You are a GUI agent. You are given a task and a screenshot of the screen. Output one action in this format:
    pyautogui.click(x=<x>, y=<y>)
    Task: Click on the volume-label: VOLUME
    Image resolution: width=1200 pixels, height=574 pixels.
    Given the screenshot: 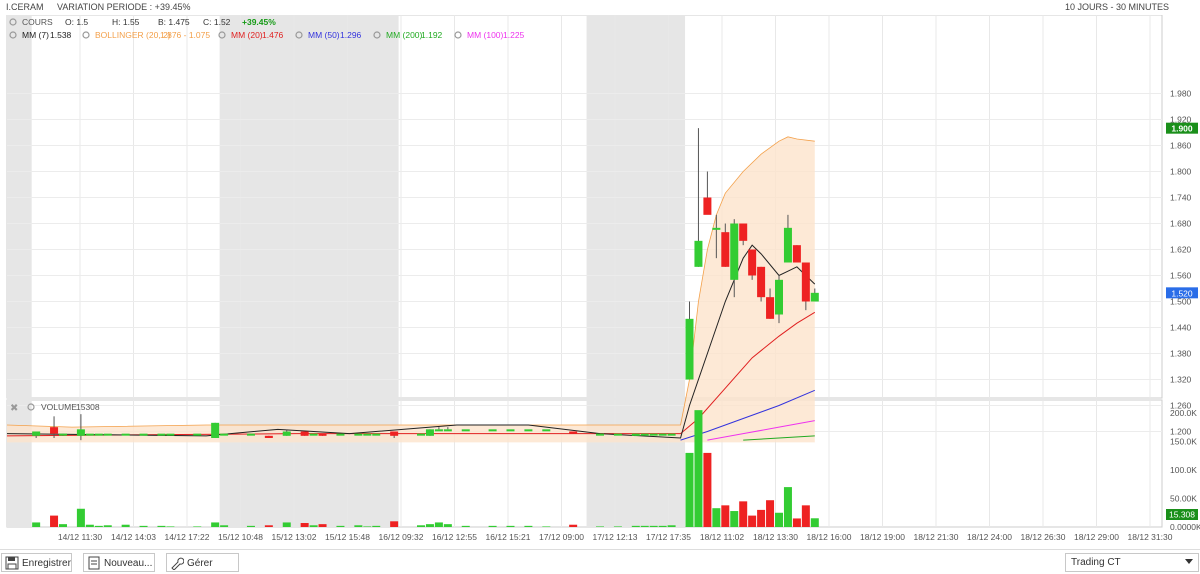 What is the action you would take?
    pyautogui.click(x=59, y=407)
    